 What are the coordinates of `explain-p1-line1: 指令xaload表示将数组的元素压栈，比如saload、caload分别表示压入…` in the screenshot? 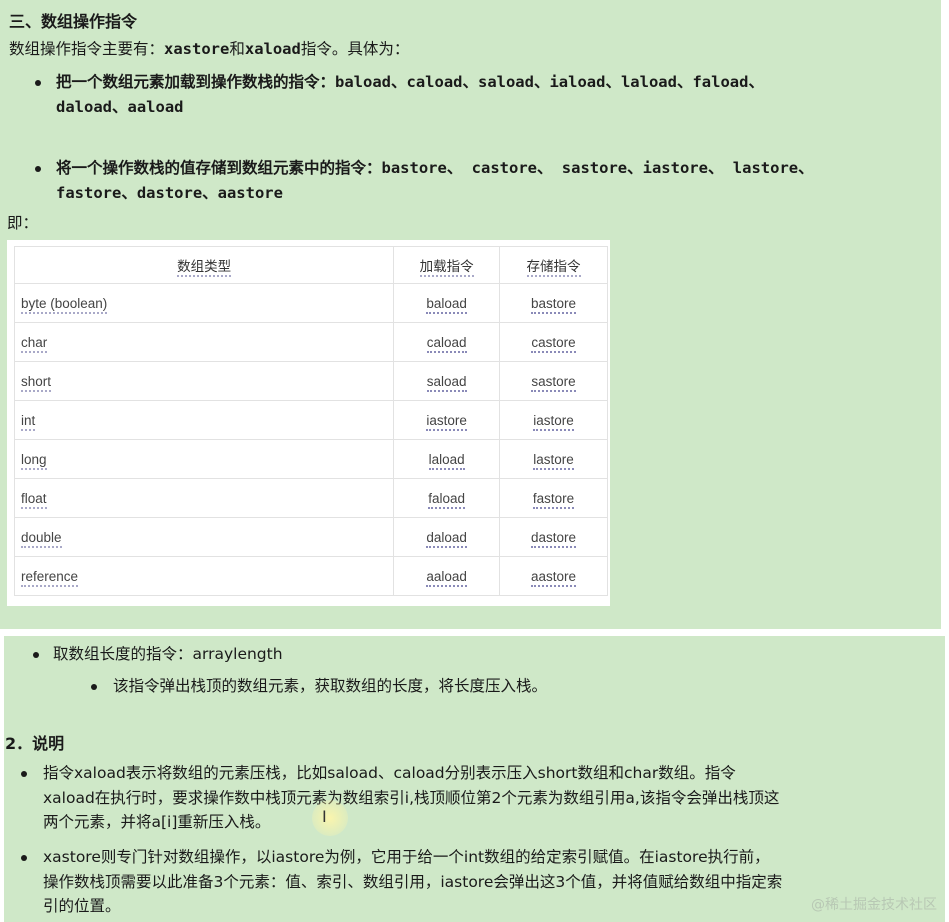 It's located at (389, 773).